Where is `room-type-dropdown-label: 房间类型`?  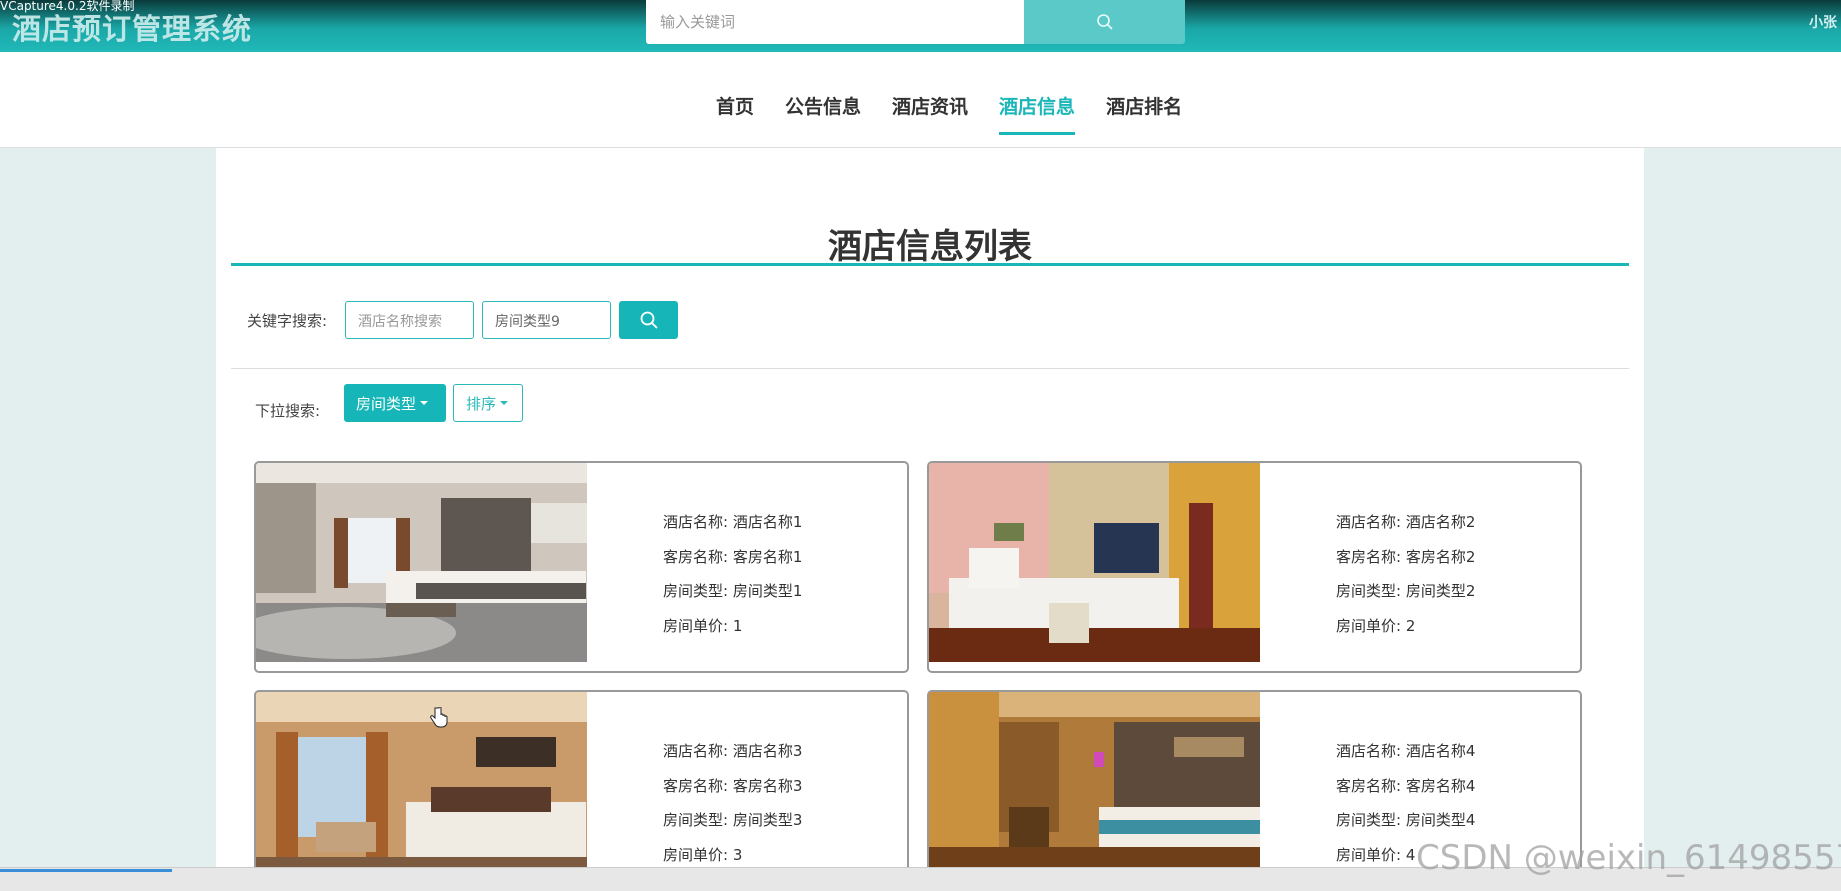
room-type-dropdown-label: 房间类型 is located at coordinates (386, 403).